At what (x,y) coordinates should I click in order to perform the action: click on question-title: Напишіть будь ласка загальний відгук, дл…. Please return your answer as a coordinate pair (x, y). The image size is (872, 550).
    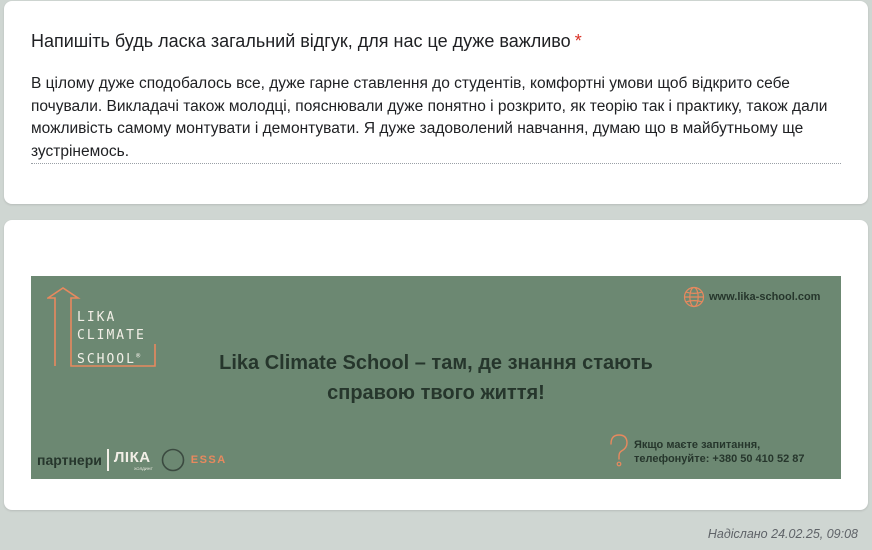
    Looking at the image, I should click on (306, 41).